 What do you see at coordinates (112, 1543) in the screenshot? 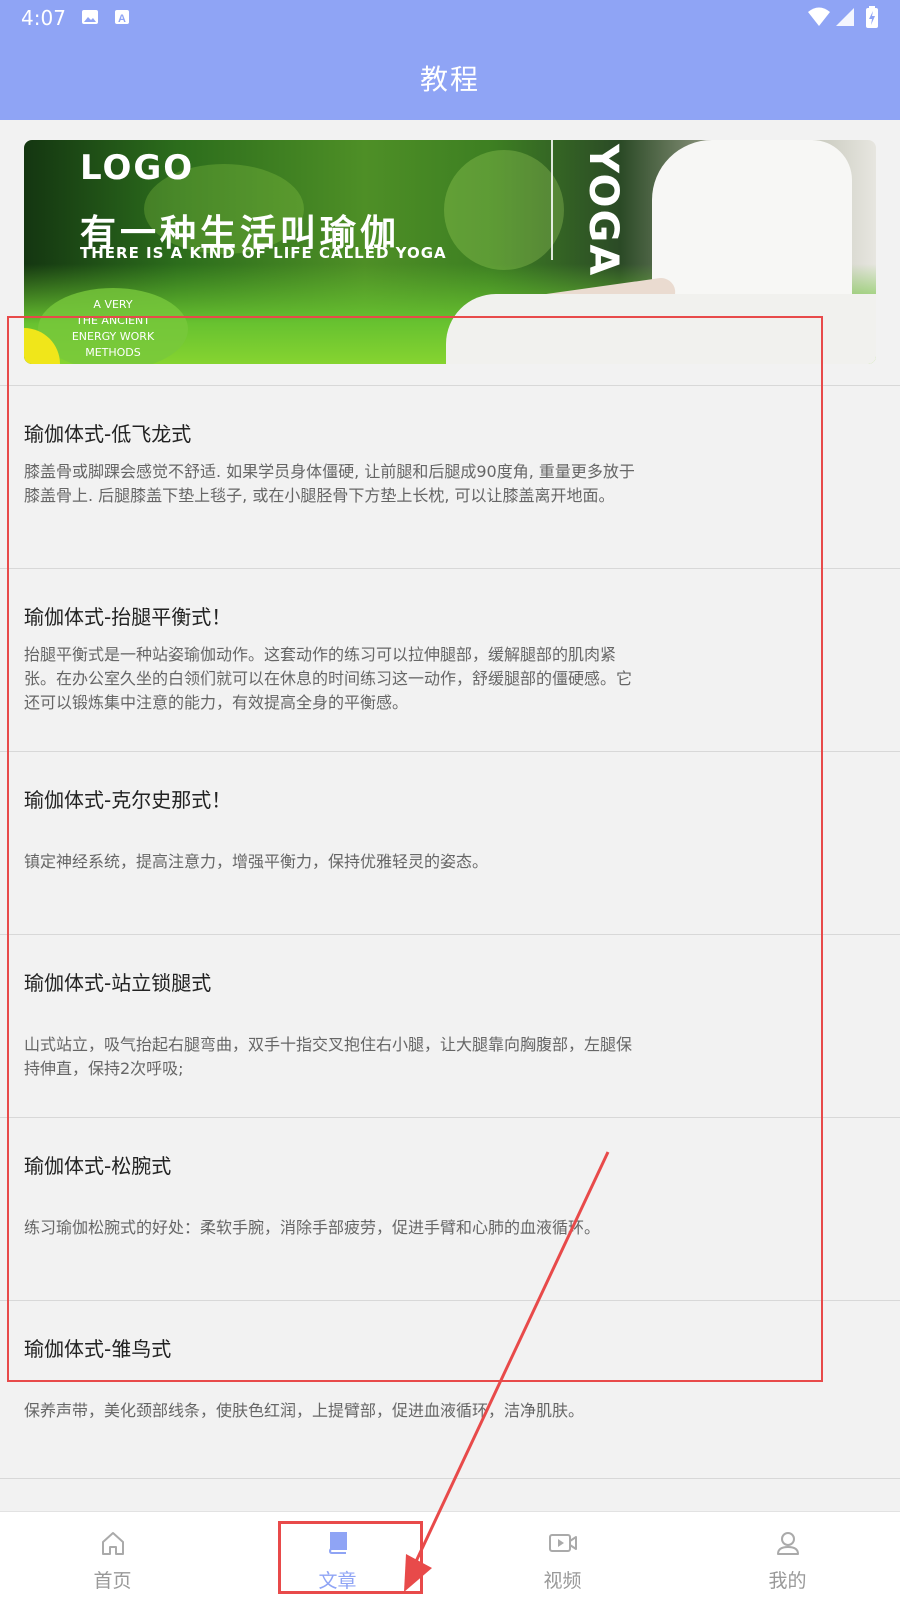
I see `home-icon` at bounding box center [112, 1543].